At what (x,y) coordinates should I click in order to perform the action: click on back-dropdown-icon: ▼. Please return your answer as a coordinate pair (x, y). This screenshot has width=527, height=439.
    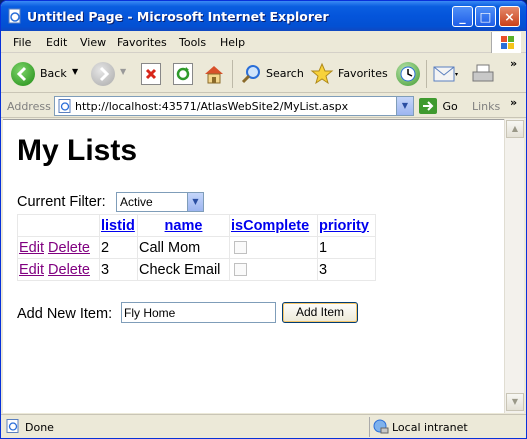
    Looking at the image, I should click on (75, 71).